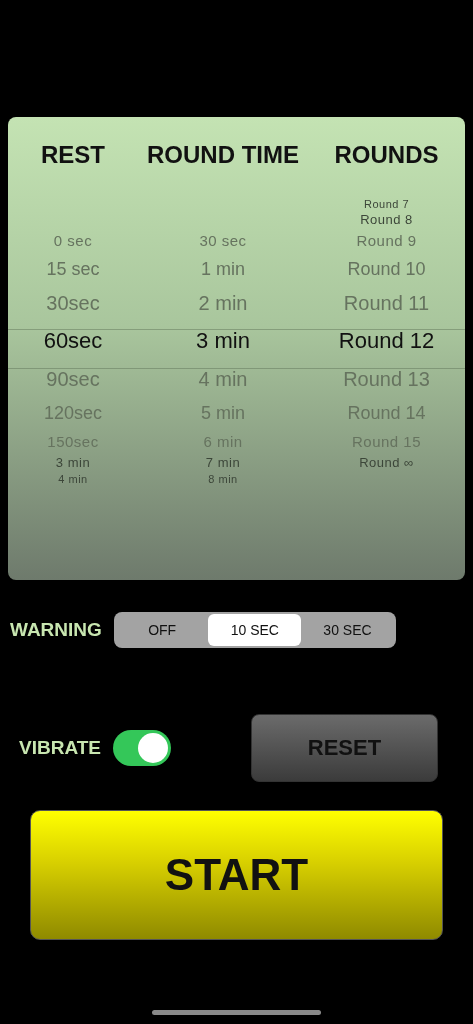 The height and width of the screenshot is (1024, 473). I want to click on segment: 10 SEC, so click(255, 630).